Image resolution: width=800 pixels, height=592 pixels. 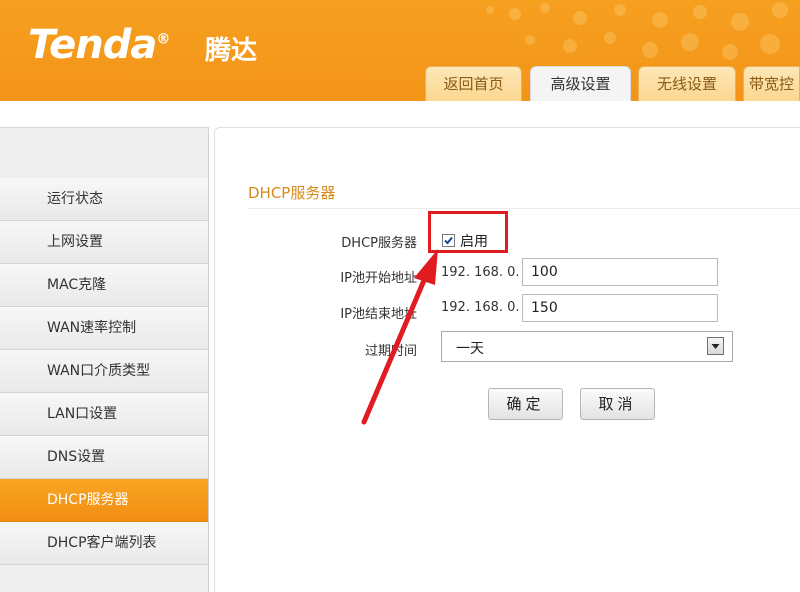 What do you see at coordinates (104, 457) in the screenshot?
I see `sidebar-item-dns-settings: DNS设置` at bounding box center [104, 457].